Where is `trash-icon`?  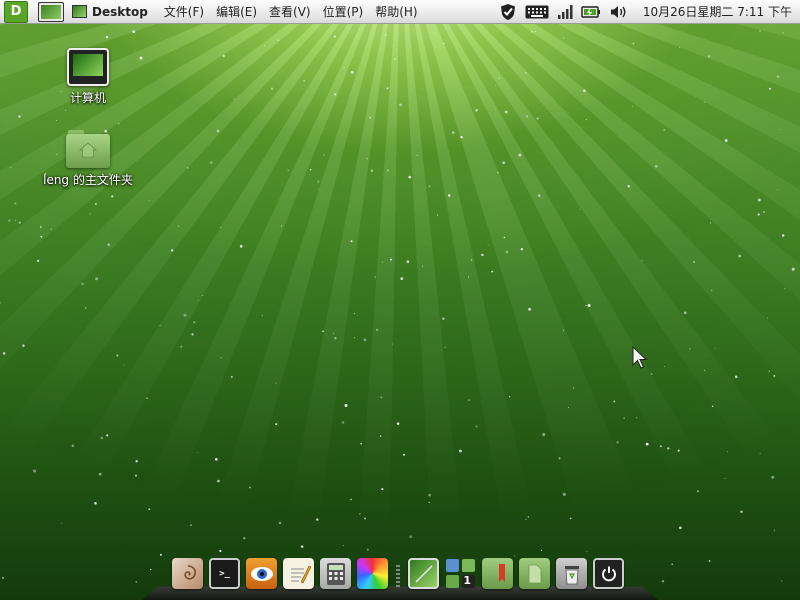
trash-icon is located at coordinates (571, 573).